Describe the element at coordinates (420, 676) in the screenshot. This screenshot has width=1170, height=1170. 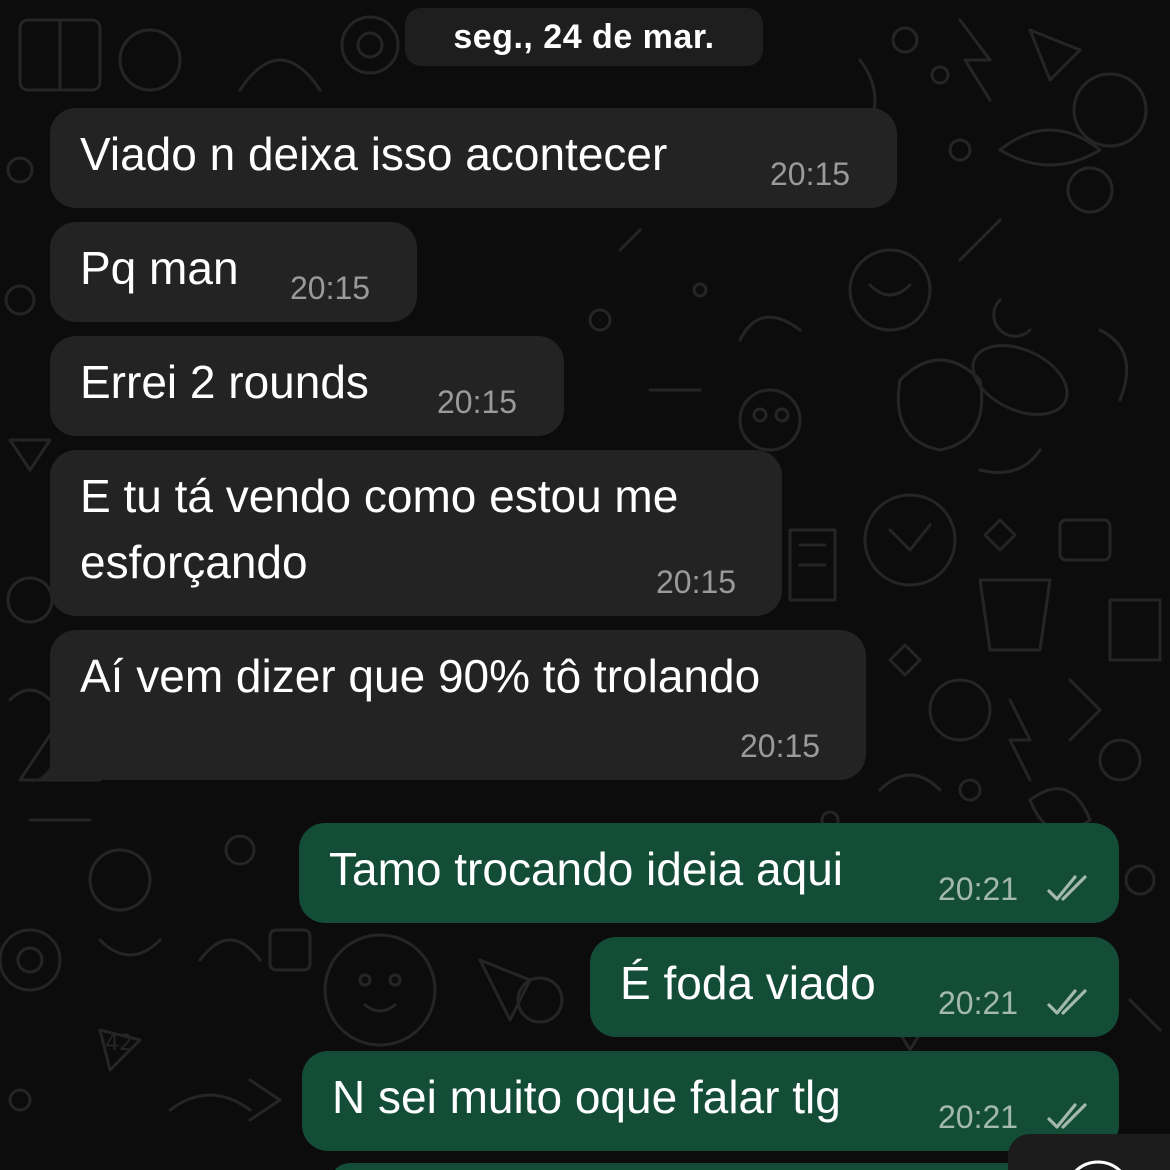
I see `message-text: Aí vem dizer que 90% tô trolando` at that location.